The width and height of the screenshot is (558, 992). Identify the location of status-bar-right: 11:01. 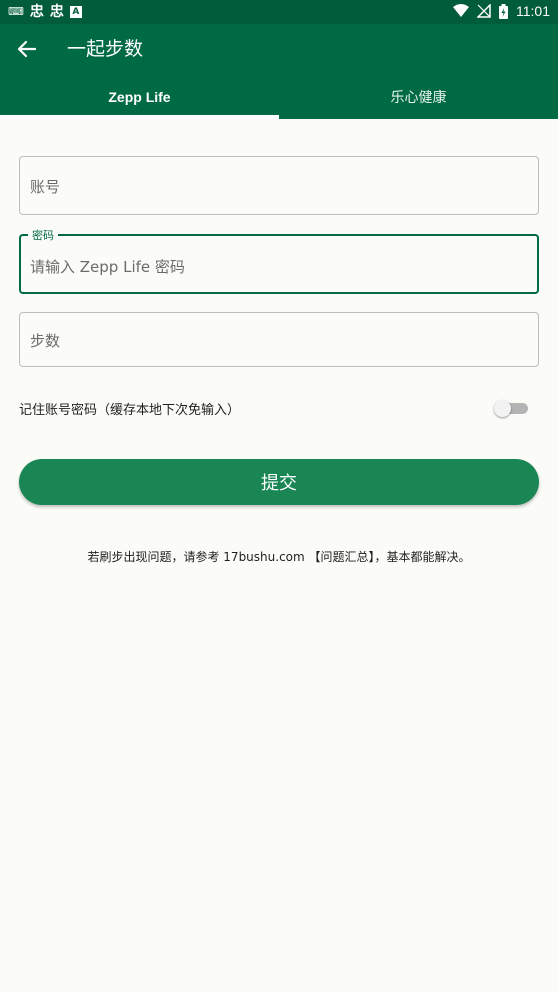
(501, 11).